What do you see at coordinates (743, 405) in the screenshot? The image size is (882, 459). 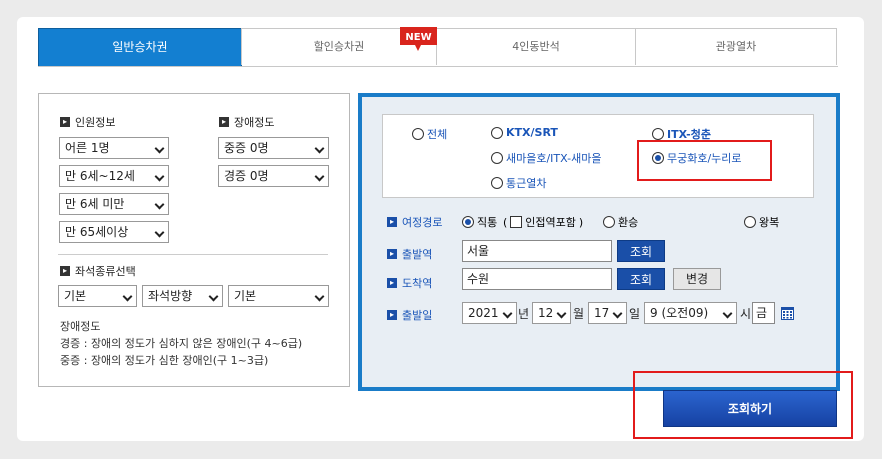 I see `highlight-search-button` at bounding box center [743, 405].